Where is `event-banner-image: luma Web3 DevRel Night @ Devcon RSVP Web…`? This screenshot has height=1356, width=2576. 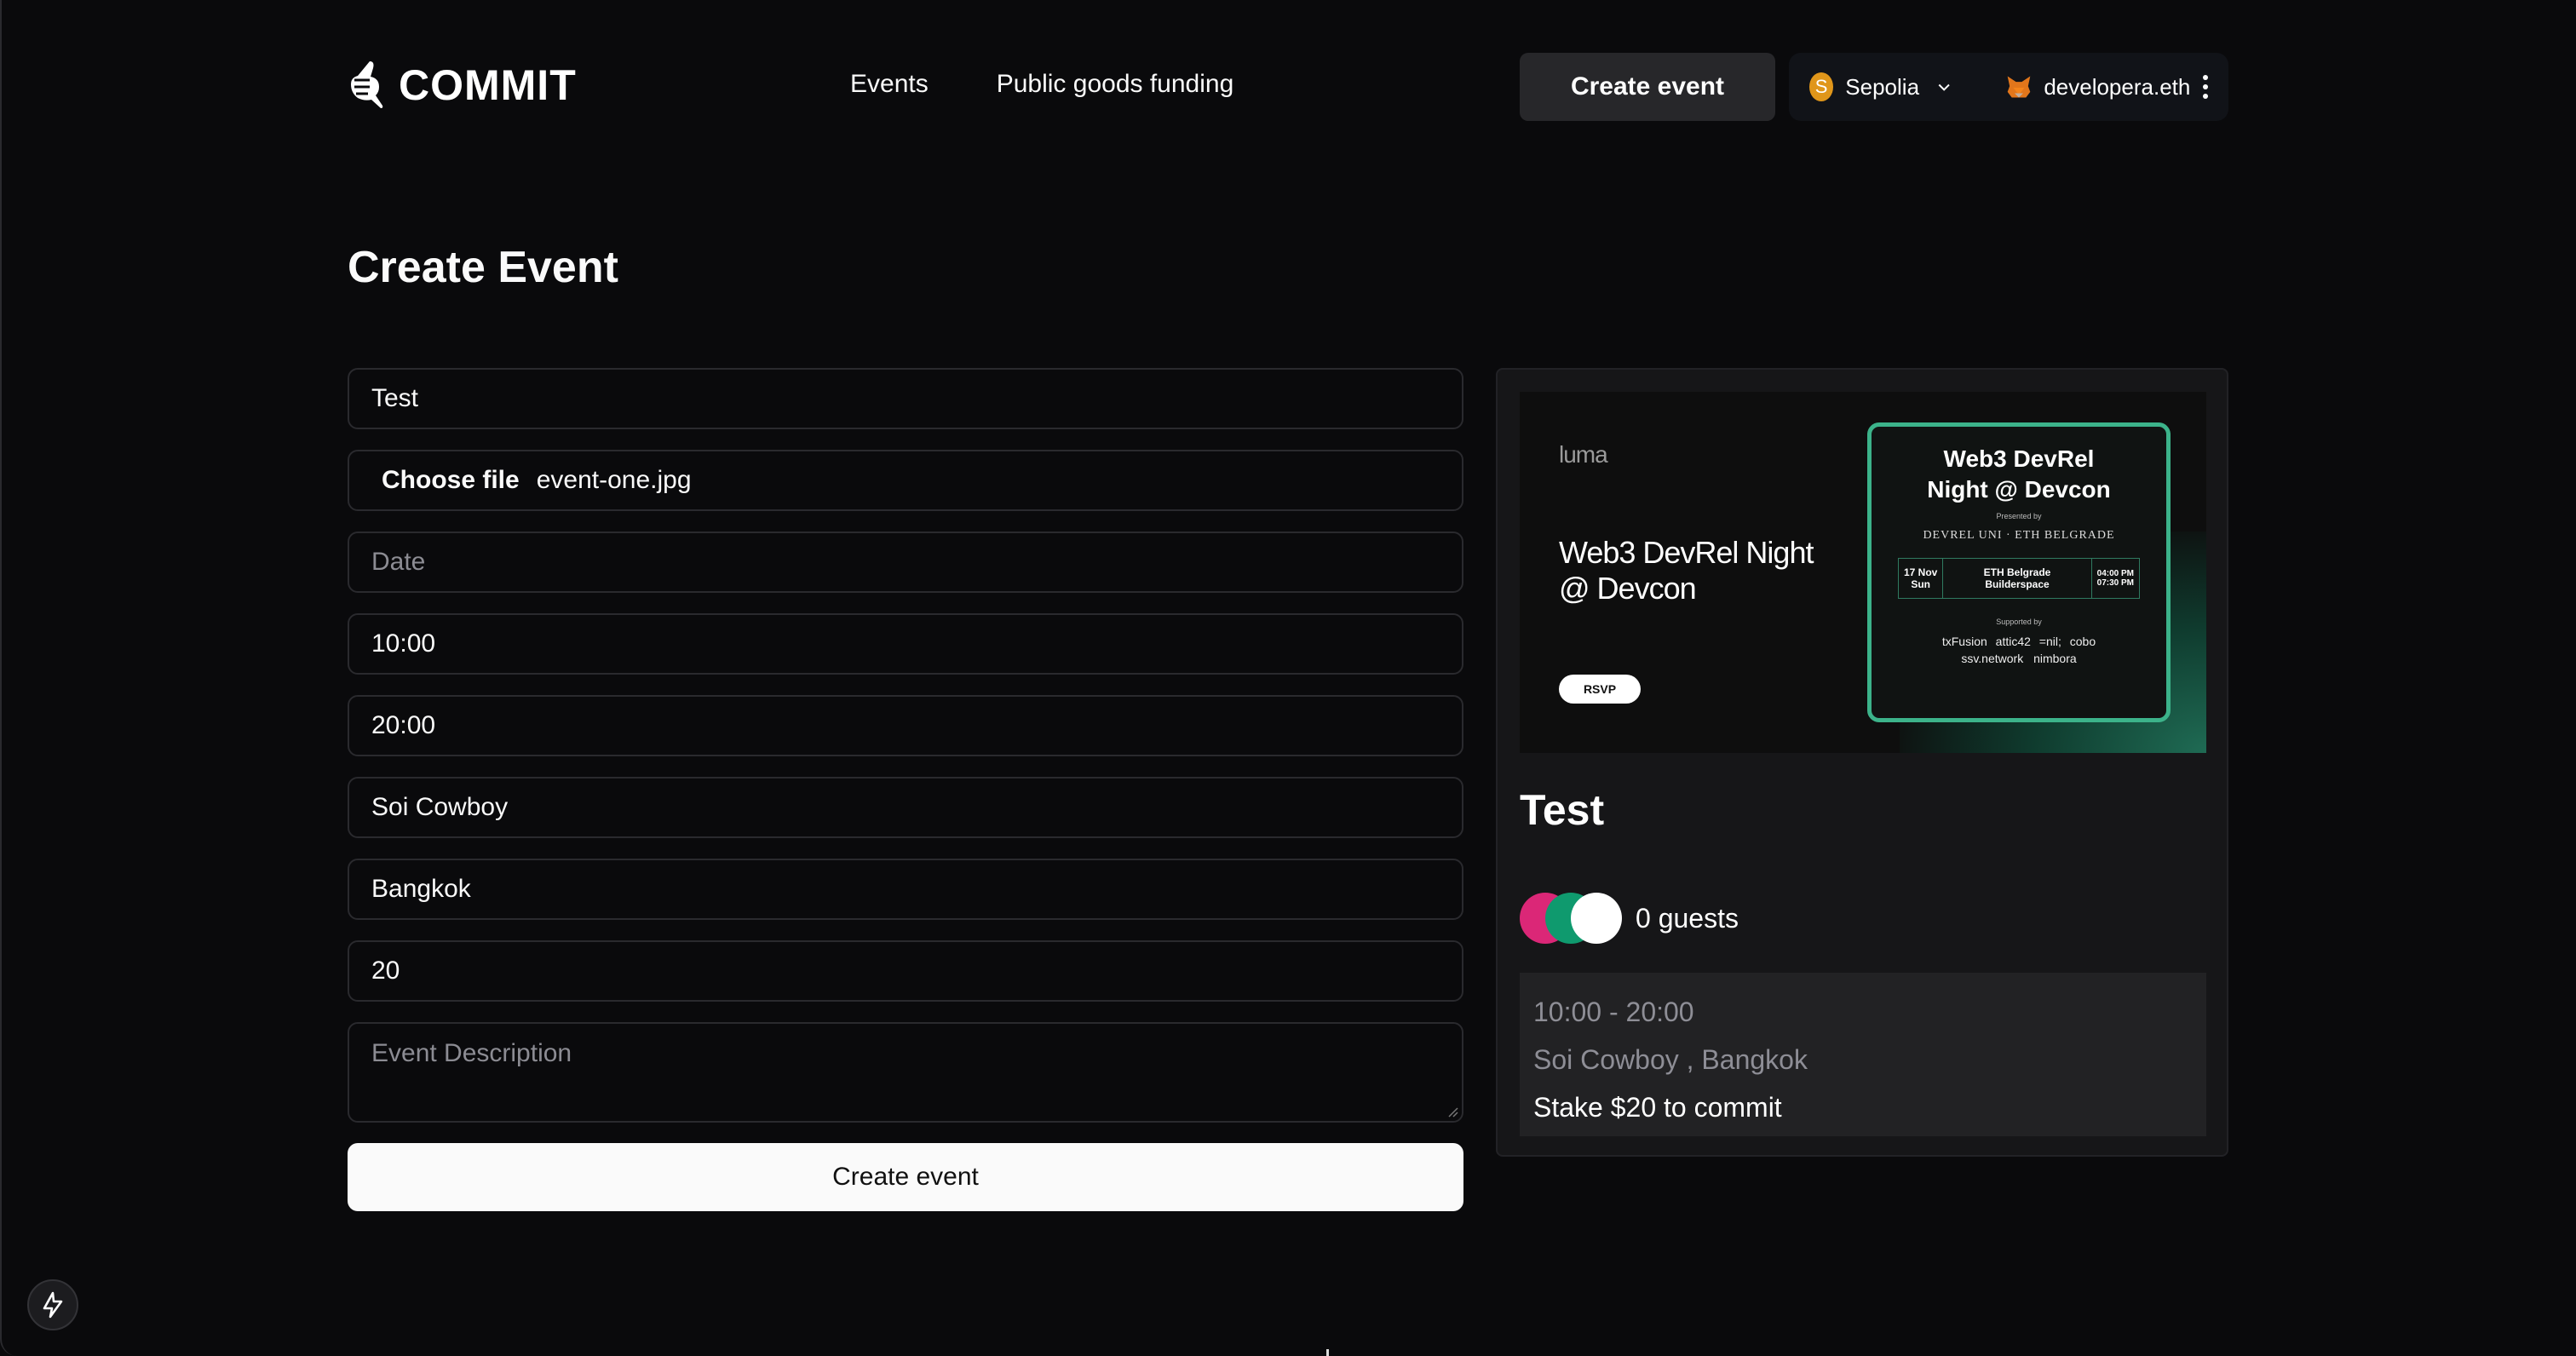 event-banner-image: luma Web3 DevRel Night @ Devcon RSVP Web… is located at coordinates (1863, 572).